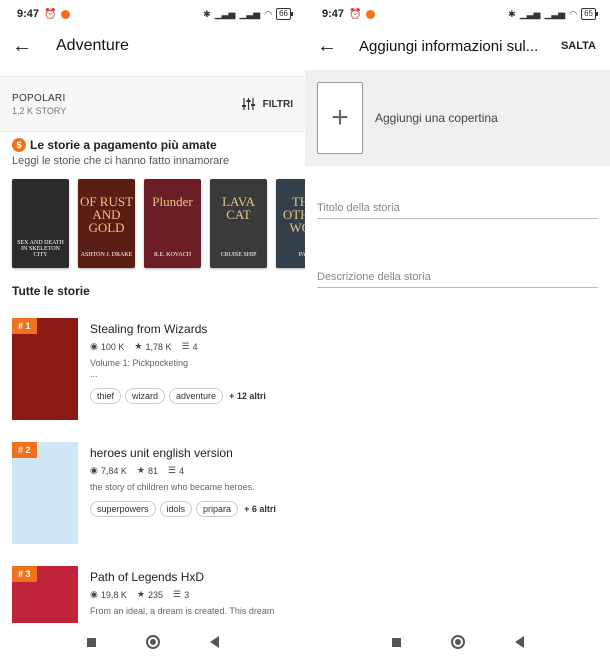  Describe the element at coordinates (457, 14) in the screenshot. I see `status-bar: 9:47 ⏰ ✱ ▁▃▅ ▁▃▅ ◠ 65` at that location.